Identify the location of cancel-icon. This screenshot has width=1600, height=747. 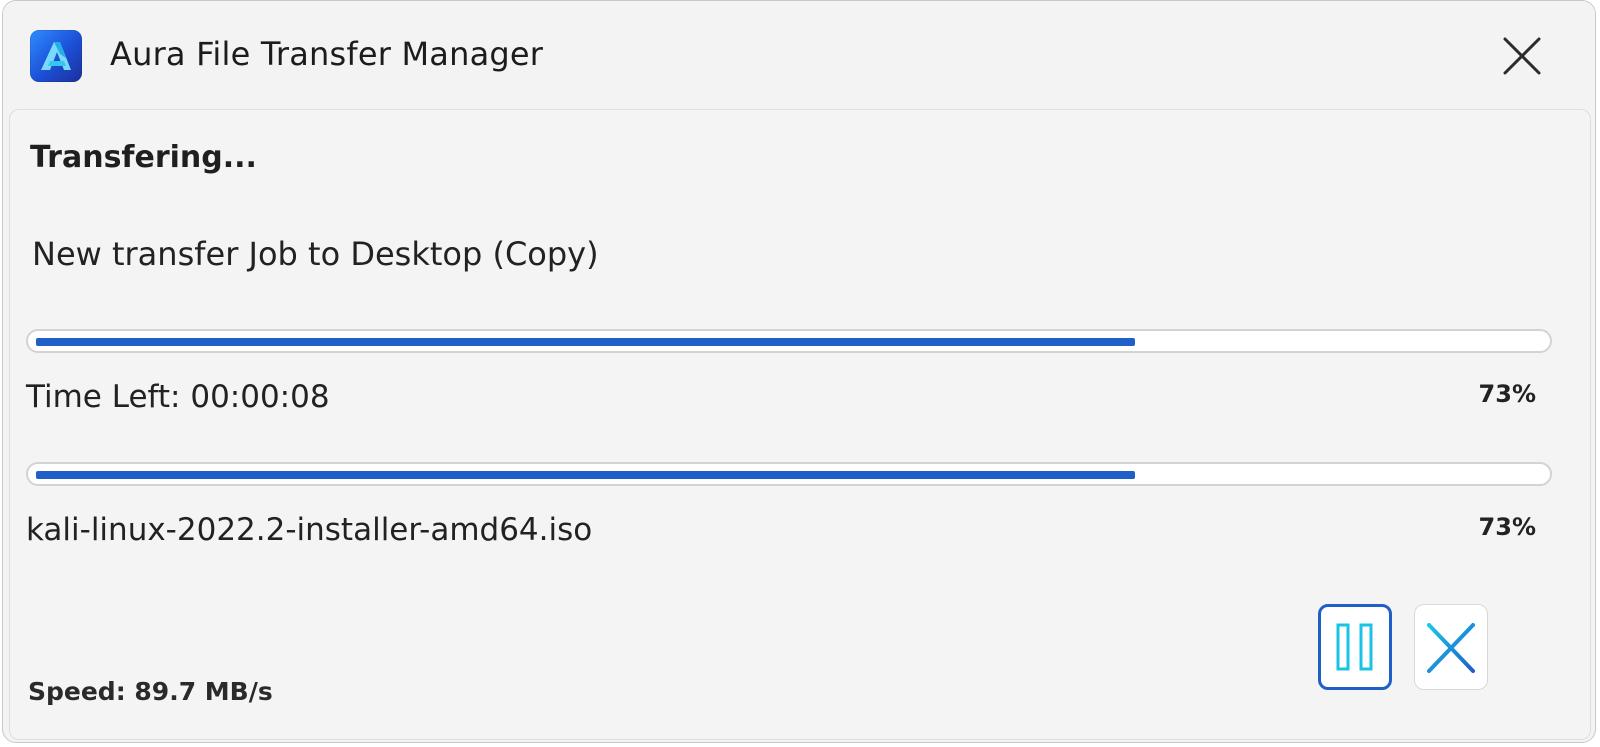
(1451, 648).